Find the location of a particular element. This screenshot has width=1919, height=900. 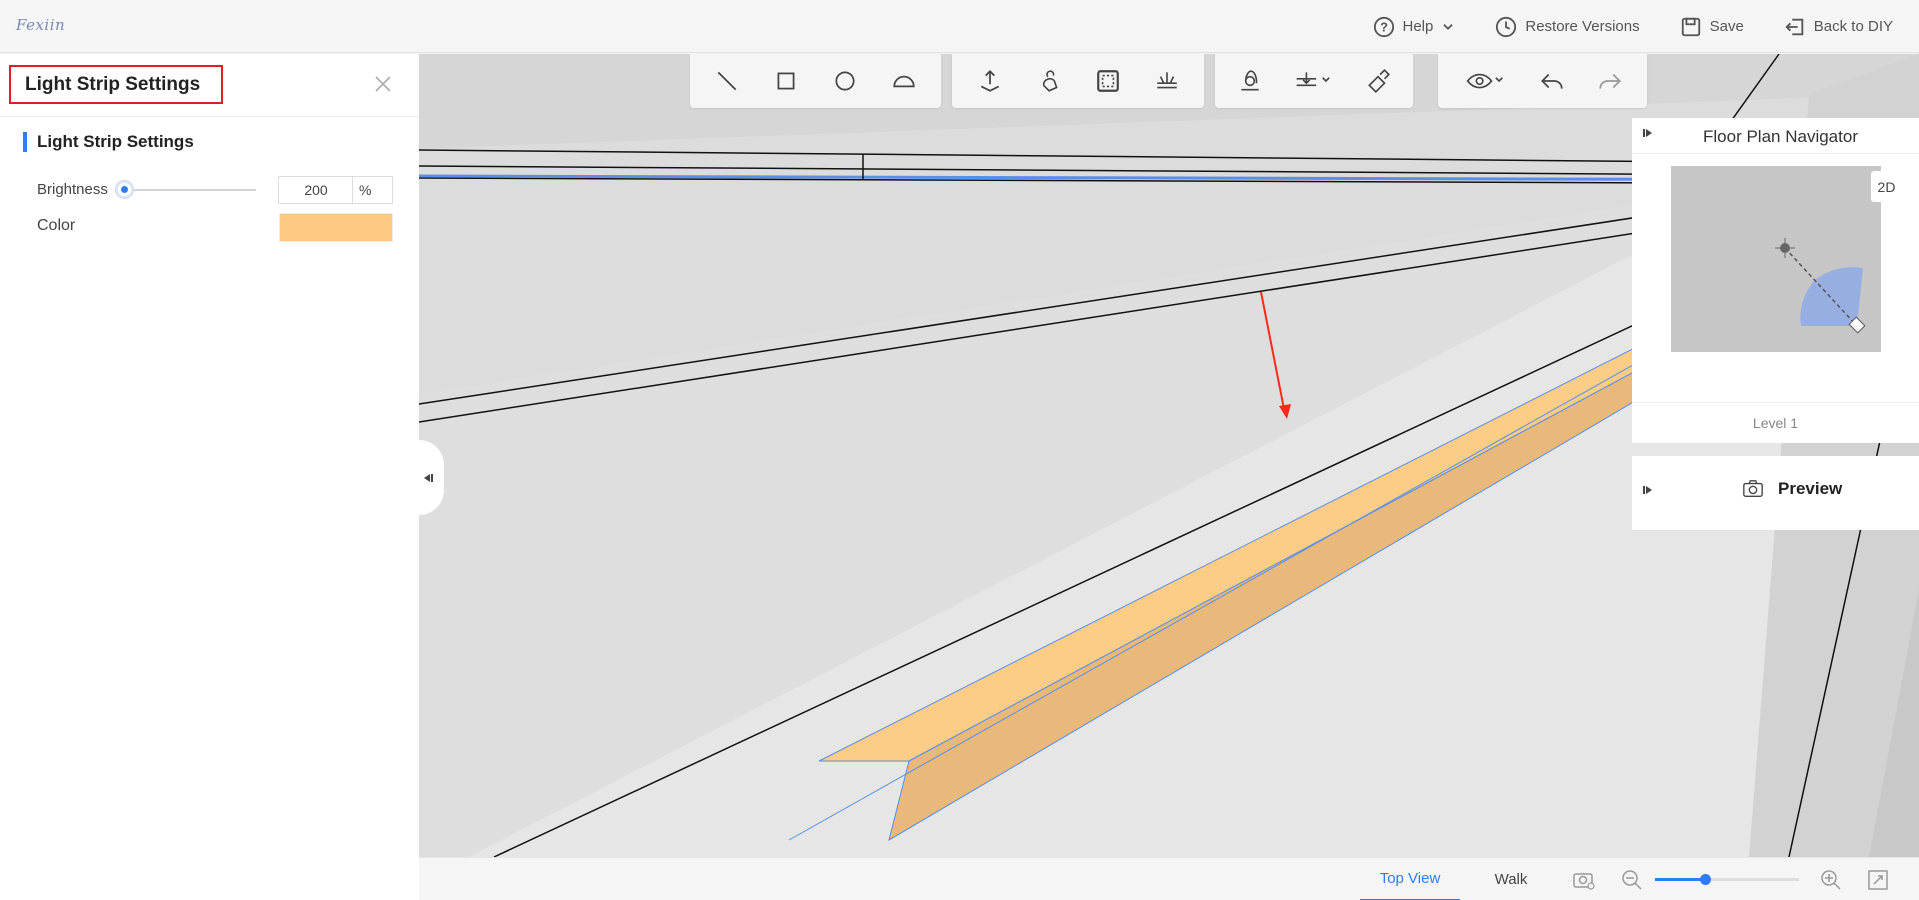

zoom-slider-track is located at coordinates (1727, 879).